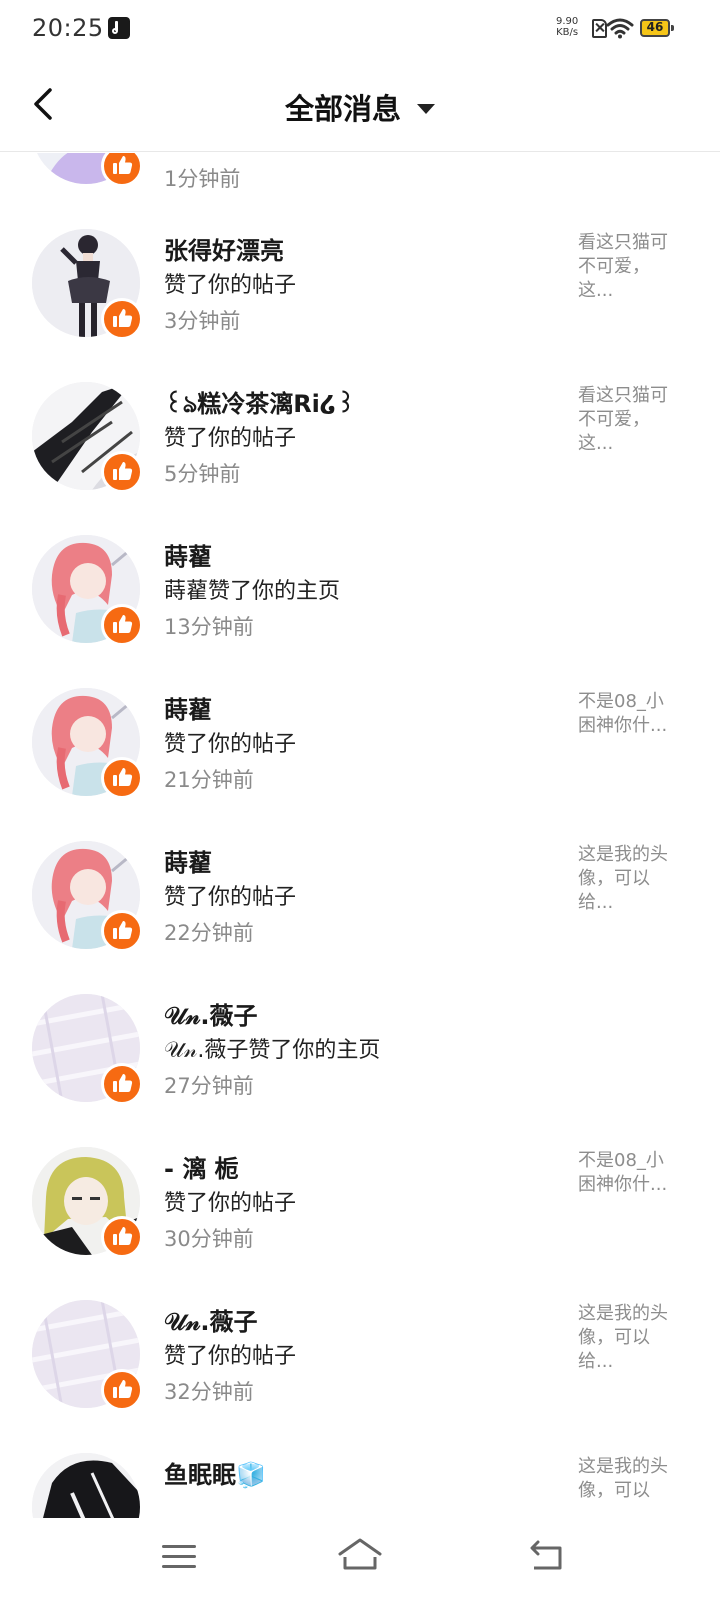 The image size is (720, 1600). I want to click on sender-name: 张得好漂亮, so click(224, 248).